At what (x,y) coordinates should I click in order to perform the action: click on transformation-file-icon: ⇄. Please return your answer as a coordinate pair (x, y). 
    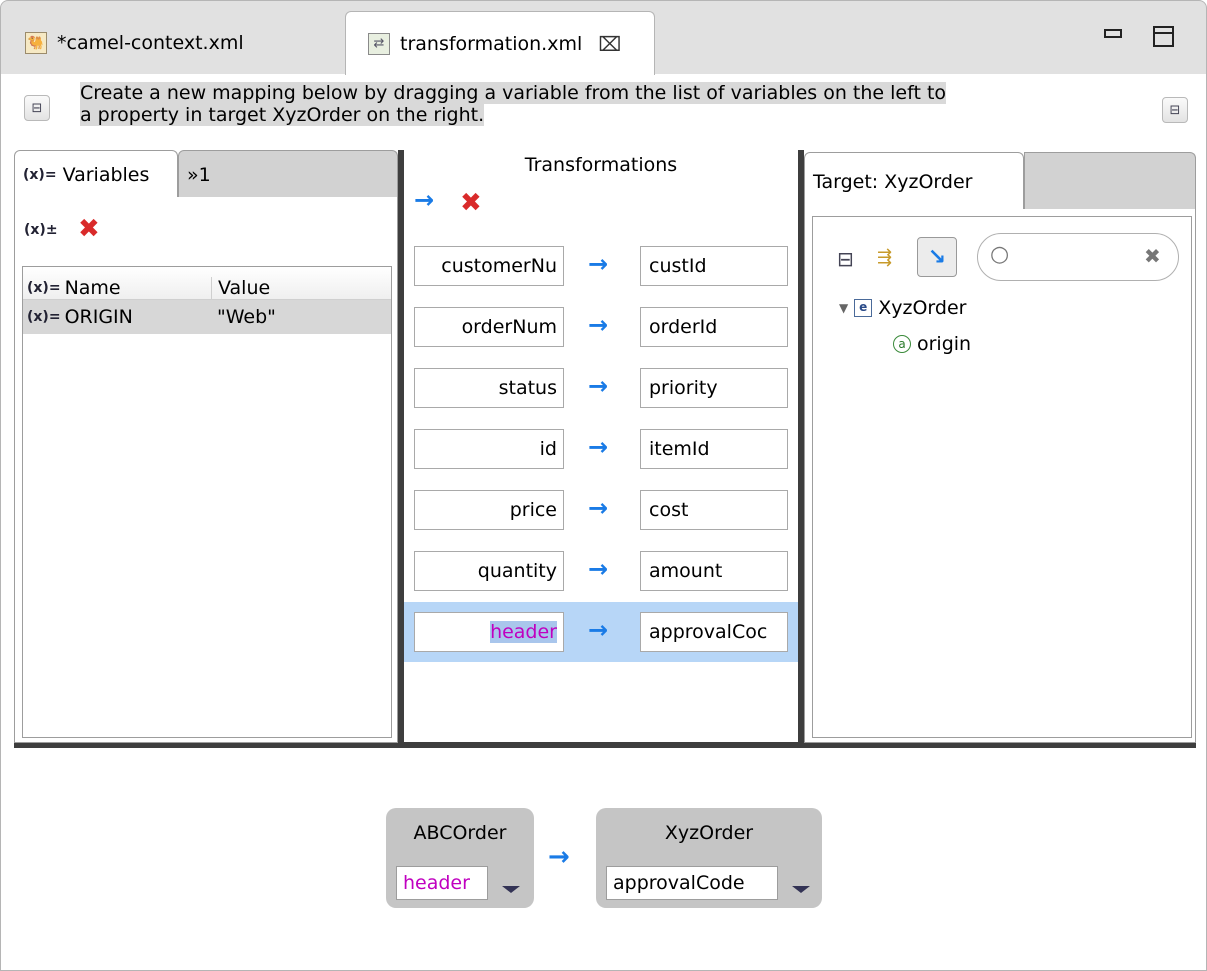
    Looking at the image, I should click on (379, 43).